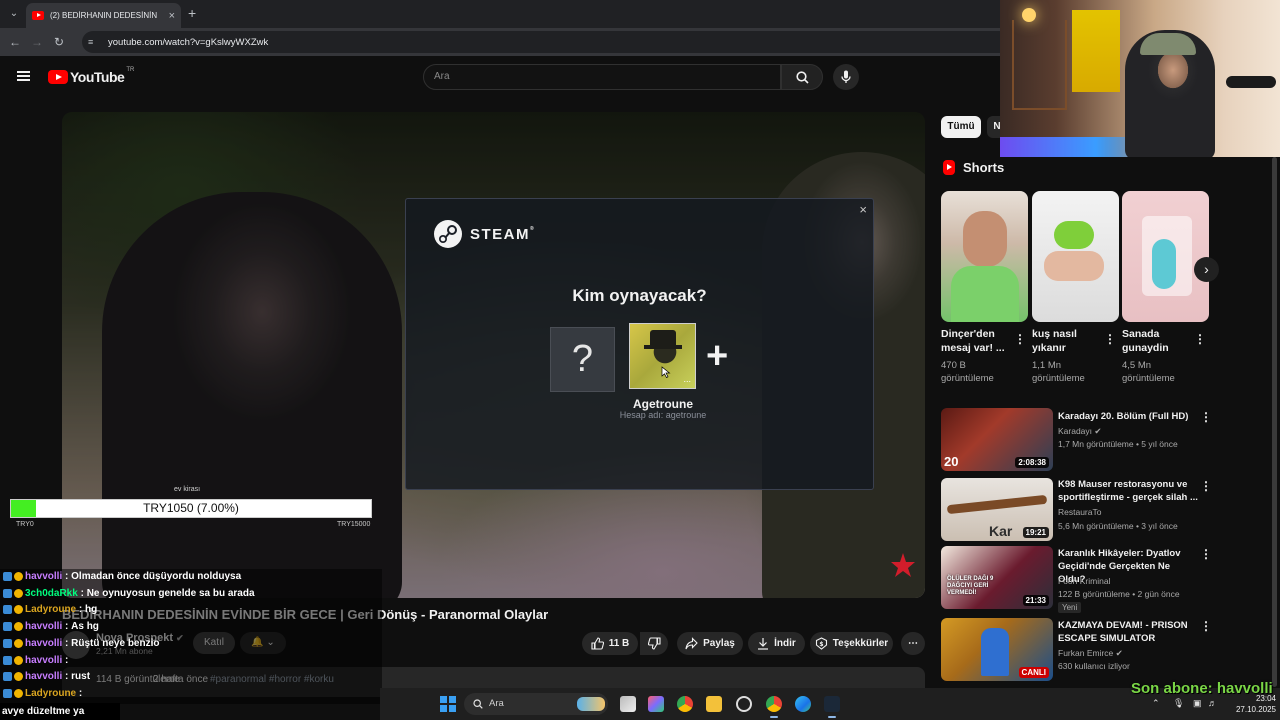  I want to click on tray-chevron-up-icon: ⌃, so click(1156, 703).